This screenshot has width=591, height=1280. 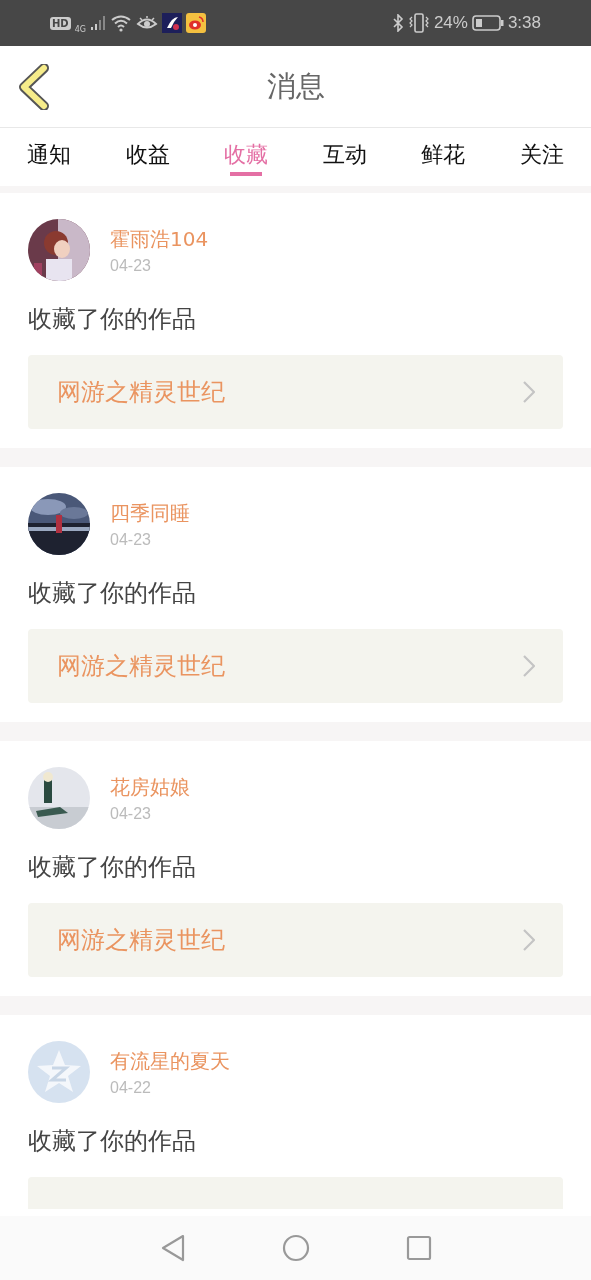 I want to click on hd-indicator: HD, so click(x=60, y=23).